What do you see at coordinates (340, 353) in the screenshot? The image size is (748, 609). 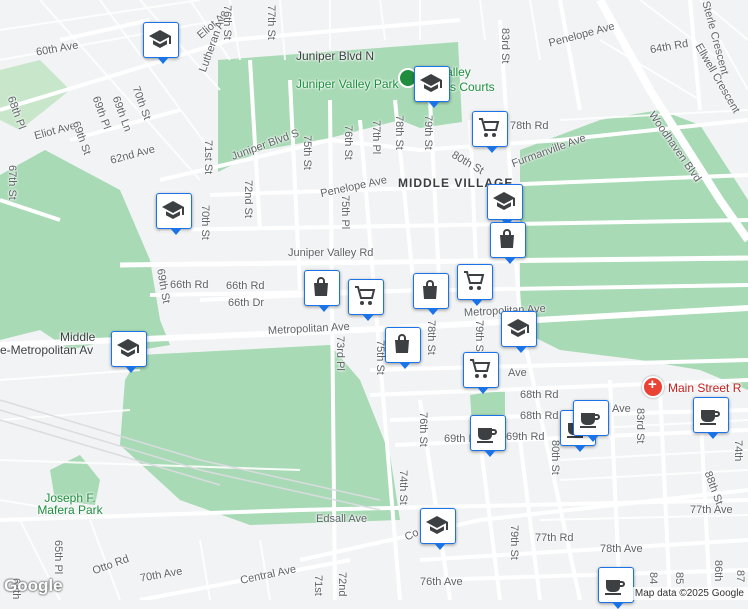 I see `street-label: 73rd Pl` at bounding box center [340, 353].